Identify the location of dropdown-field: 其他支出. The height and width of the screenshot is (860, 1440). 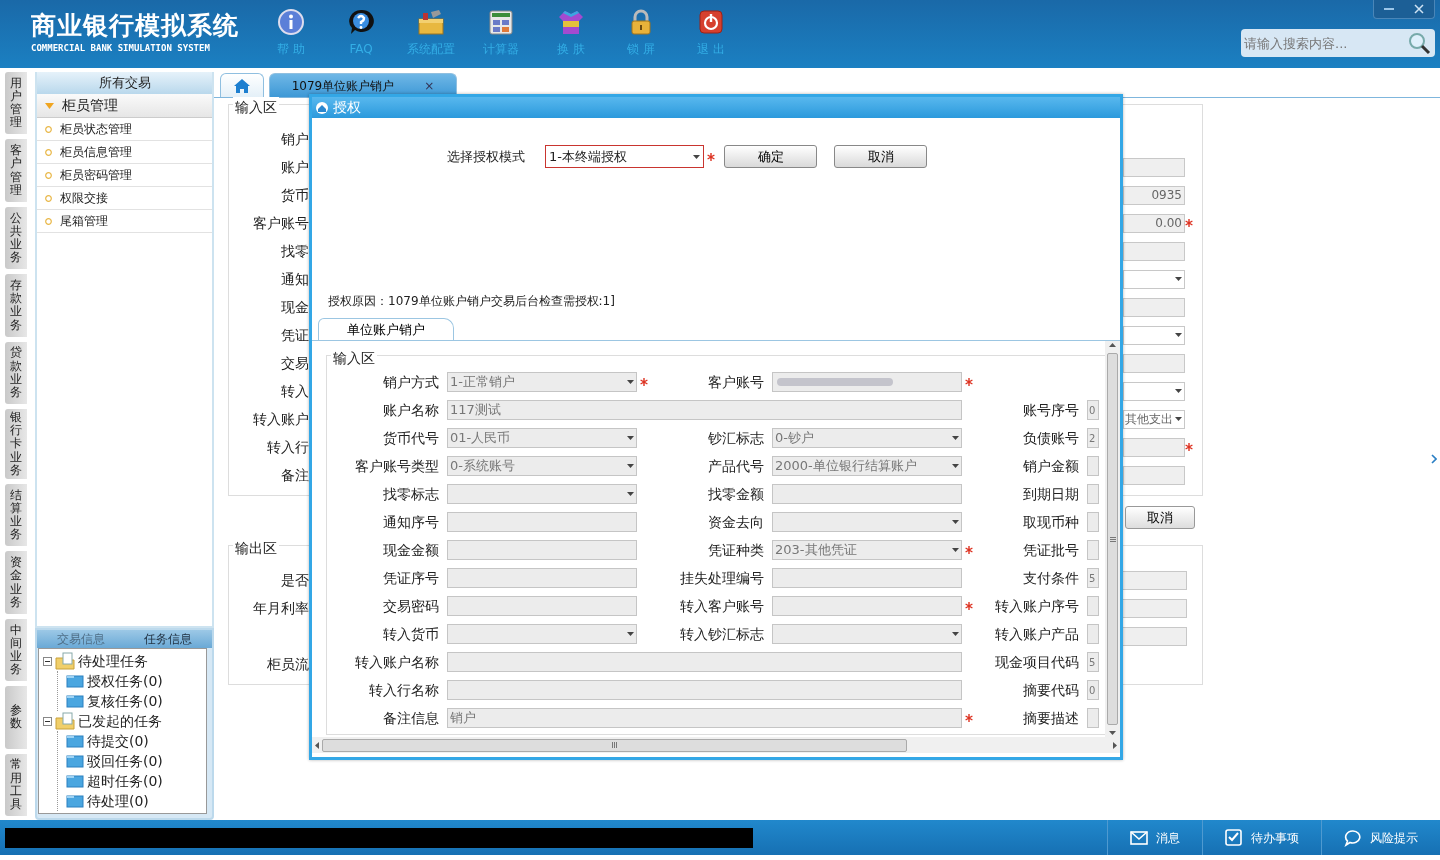
(1154, 419).